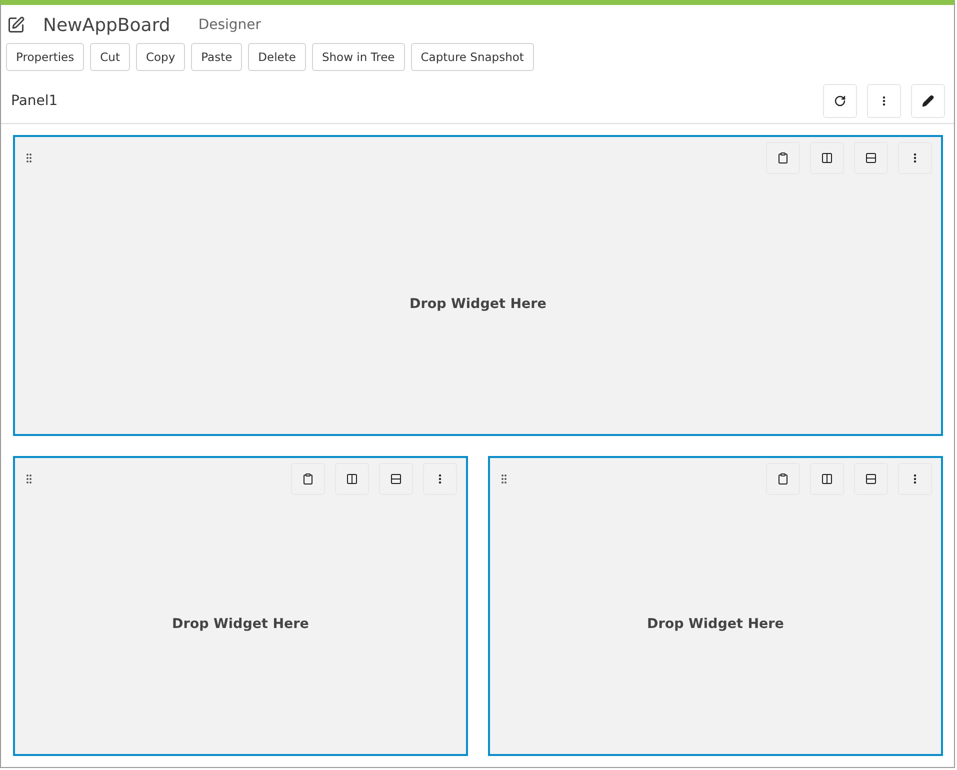 The height and width of the screenshot is (770, 957). I want to click on refresh-button, so click(840, 101).